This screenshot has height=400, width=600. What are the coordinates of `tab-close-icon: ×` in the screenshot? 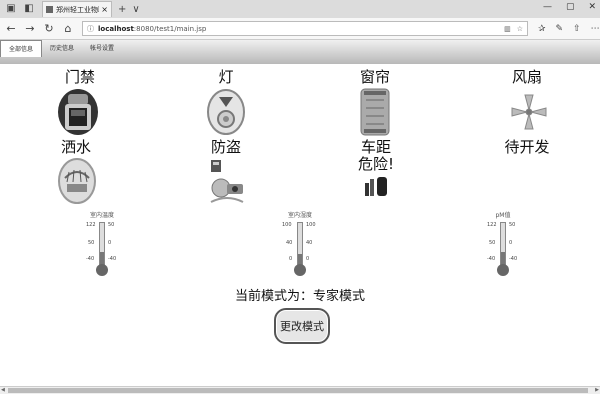 It's located at (104, 9).